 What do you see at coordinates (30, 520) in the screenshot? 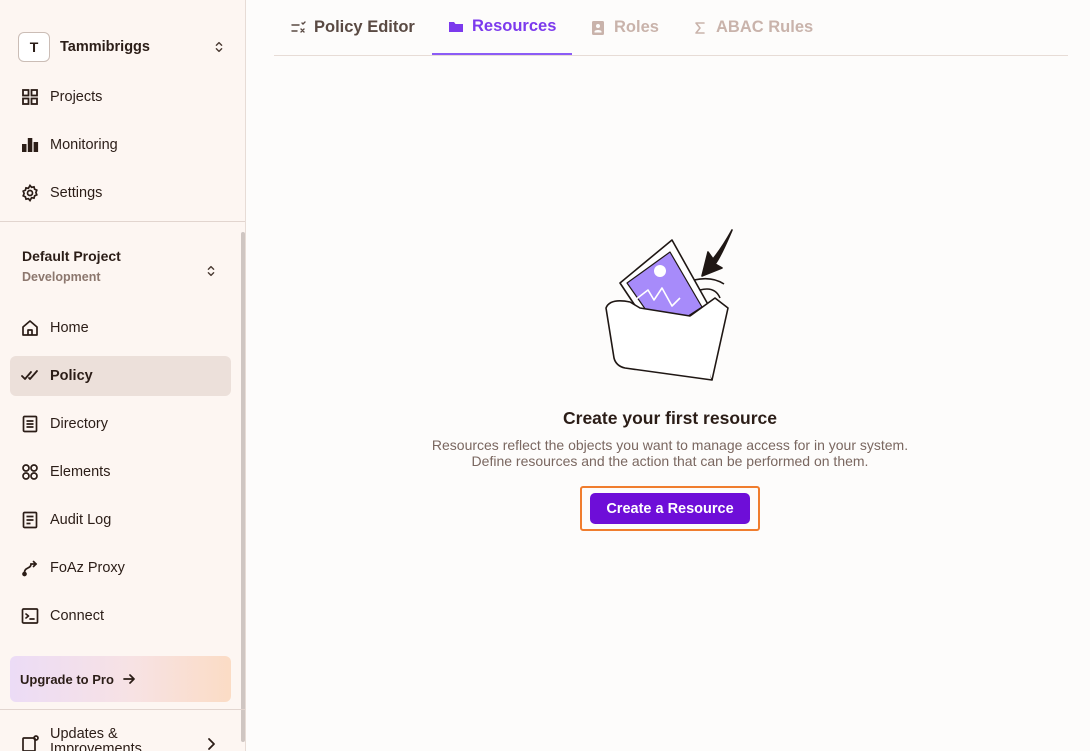
I see `document-icon` at bounding box center [30, 520].